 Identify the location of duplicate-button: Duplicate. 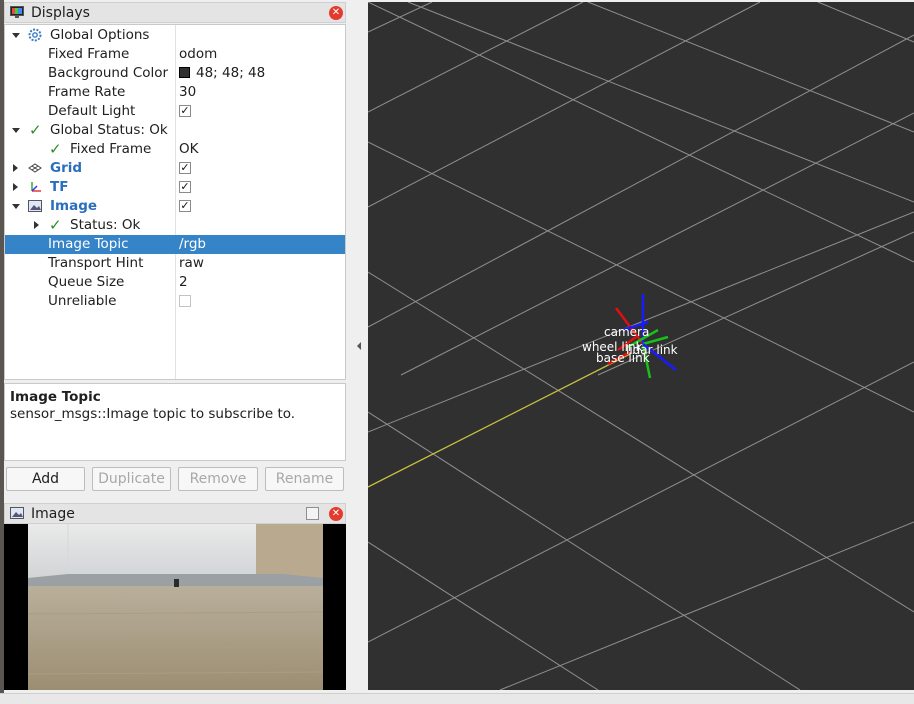
(131, 479).